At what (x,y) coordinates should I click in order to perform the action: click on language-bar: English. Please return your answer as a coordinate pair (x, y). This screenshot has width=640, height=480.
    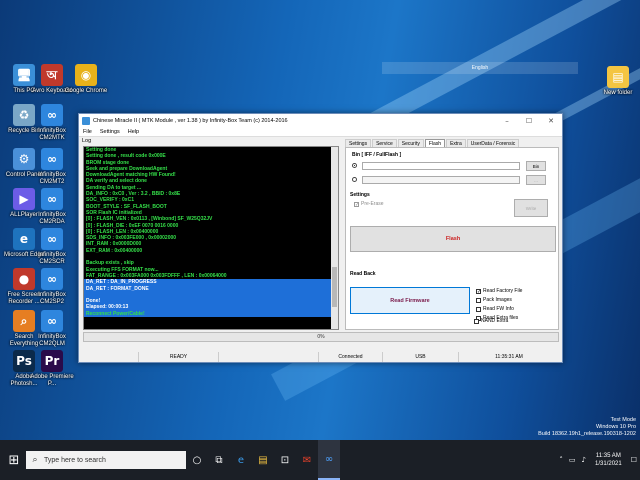
    Looking at the image, I should click on (480, 68).